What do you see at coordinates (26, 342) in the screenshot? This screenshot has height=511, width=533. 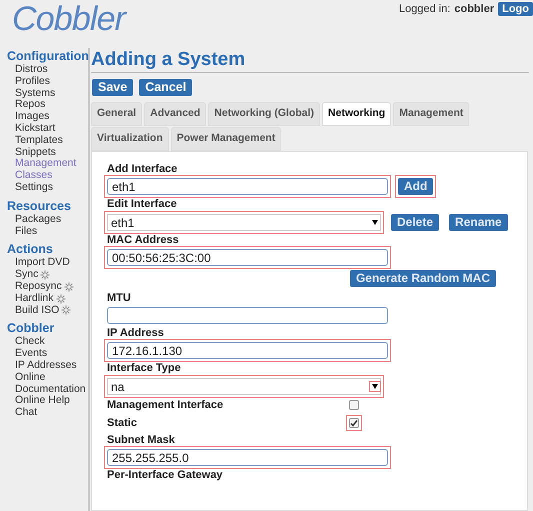 I see `sidebar-link: Check` at bounding box center [26, 342].